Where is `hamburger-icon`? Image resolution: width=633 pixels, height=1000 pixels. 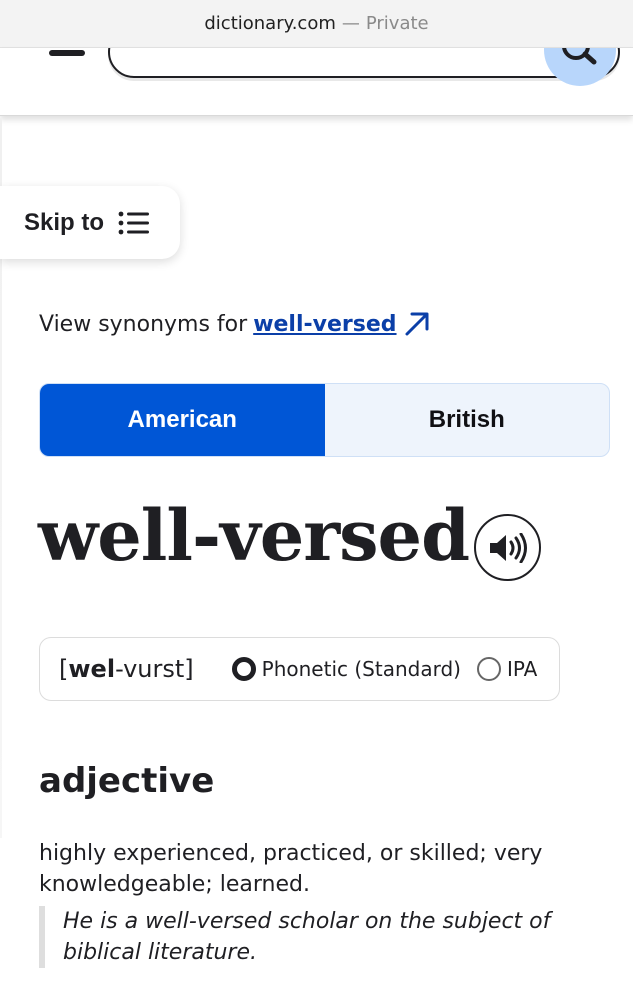 hamburger-icon is located at coordinates (67, 53).